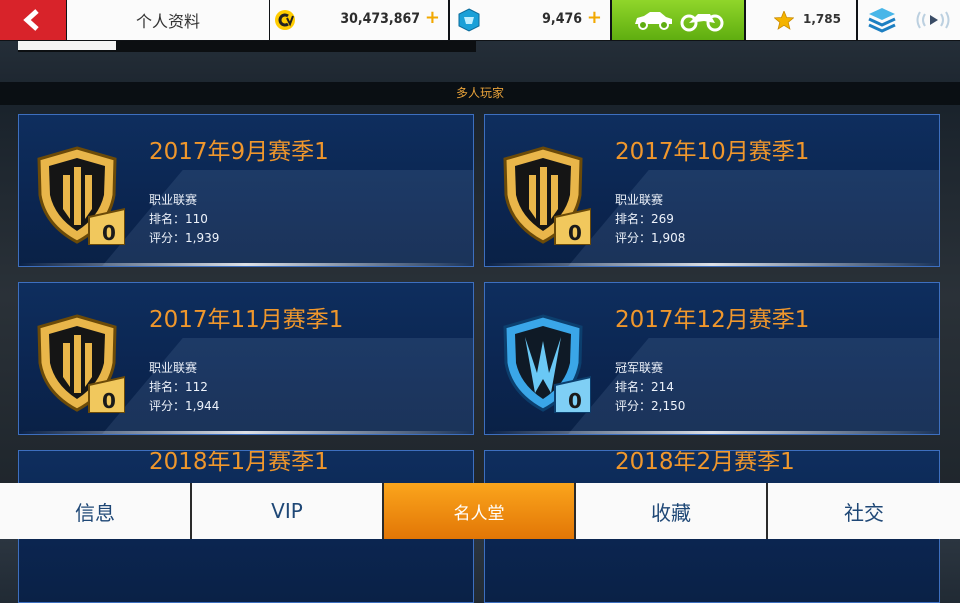  Describe the element at coordinates (801, 20) in the screenshot. I see `stars-counter: 1,785` at that location.